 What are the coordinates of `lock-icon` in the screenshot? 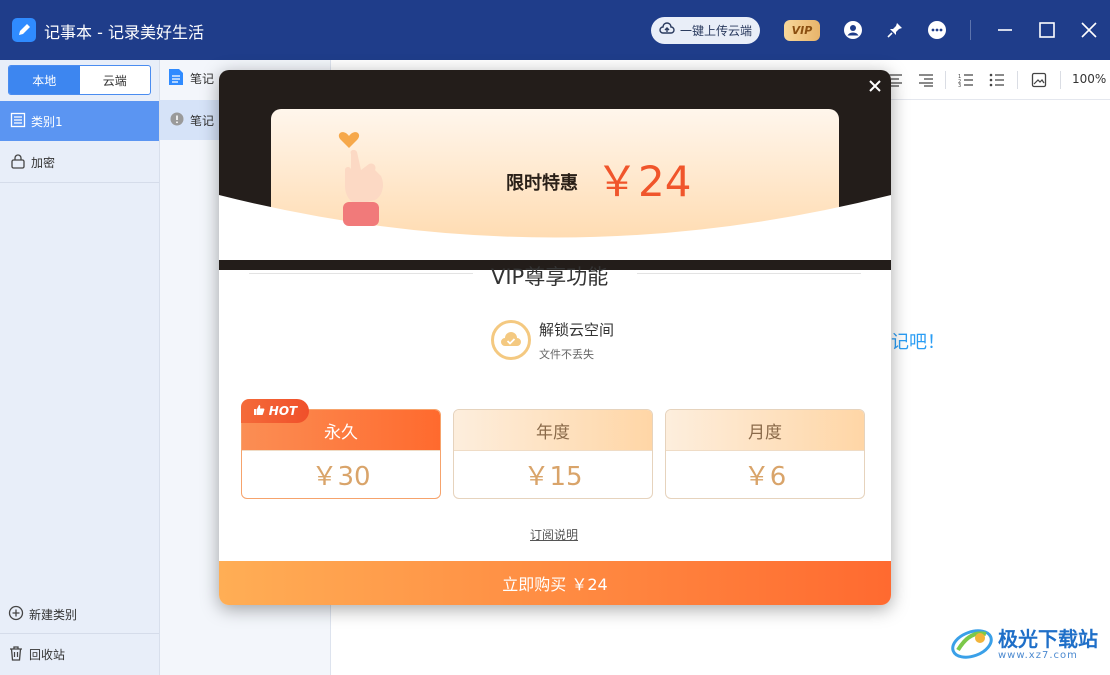 It's located at (18, 162).